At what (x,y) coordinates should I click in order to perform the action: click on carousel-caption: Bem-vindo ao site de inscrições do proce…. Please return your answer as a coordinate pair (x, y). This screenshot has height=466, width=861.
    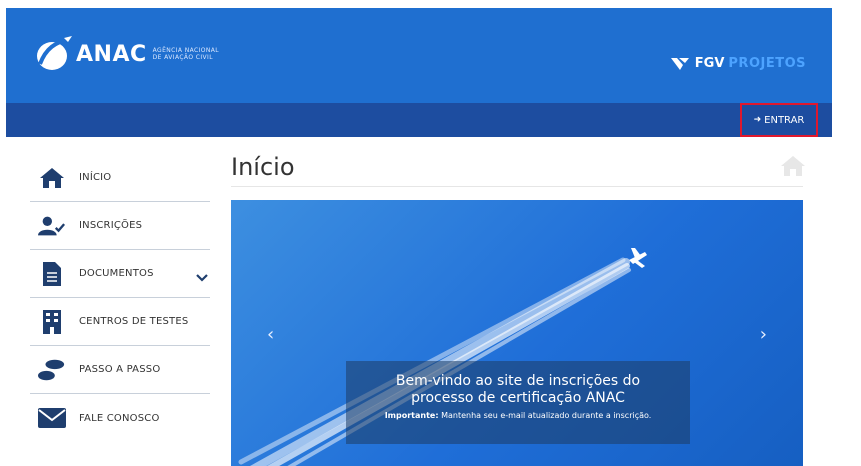
    Looking at the image, I should click on (518, 402).